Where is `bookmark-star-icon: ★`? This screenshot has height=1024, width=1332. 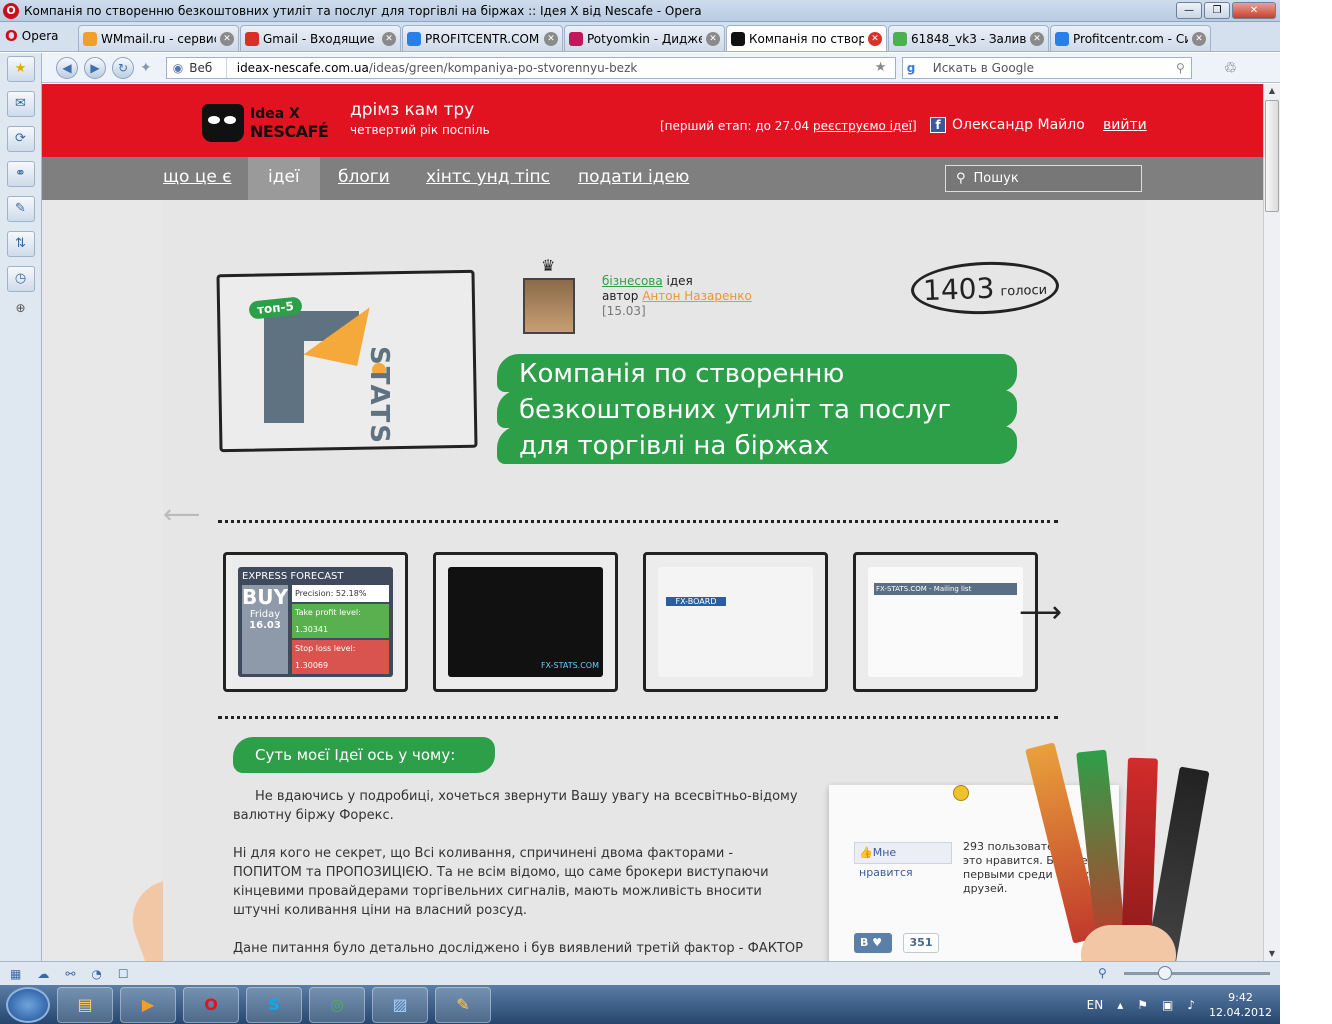 bookmark-star-icon: ★ is located at coordinates (885, 67).